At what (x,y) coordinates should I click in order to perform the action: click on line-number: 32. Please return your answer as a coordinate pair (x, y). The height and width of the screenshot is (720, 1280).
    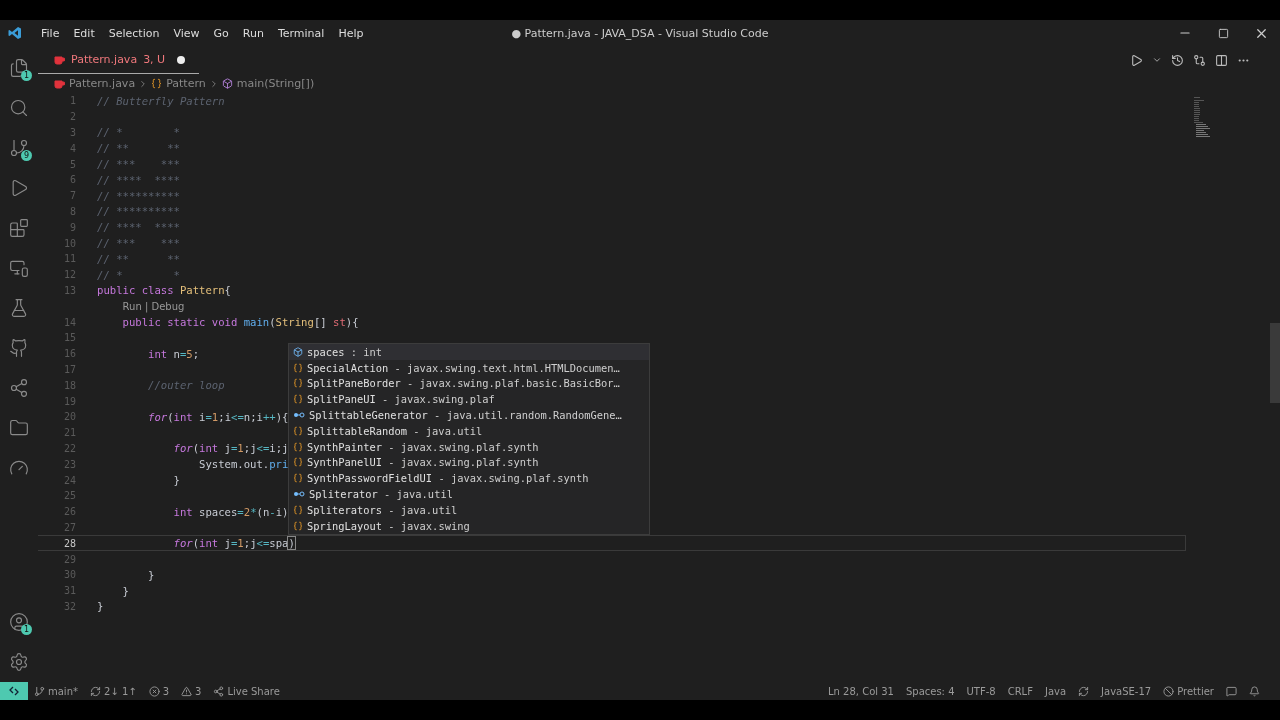
    Looking at the image, I should click on (69, 606).